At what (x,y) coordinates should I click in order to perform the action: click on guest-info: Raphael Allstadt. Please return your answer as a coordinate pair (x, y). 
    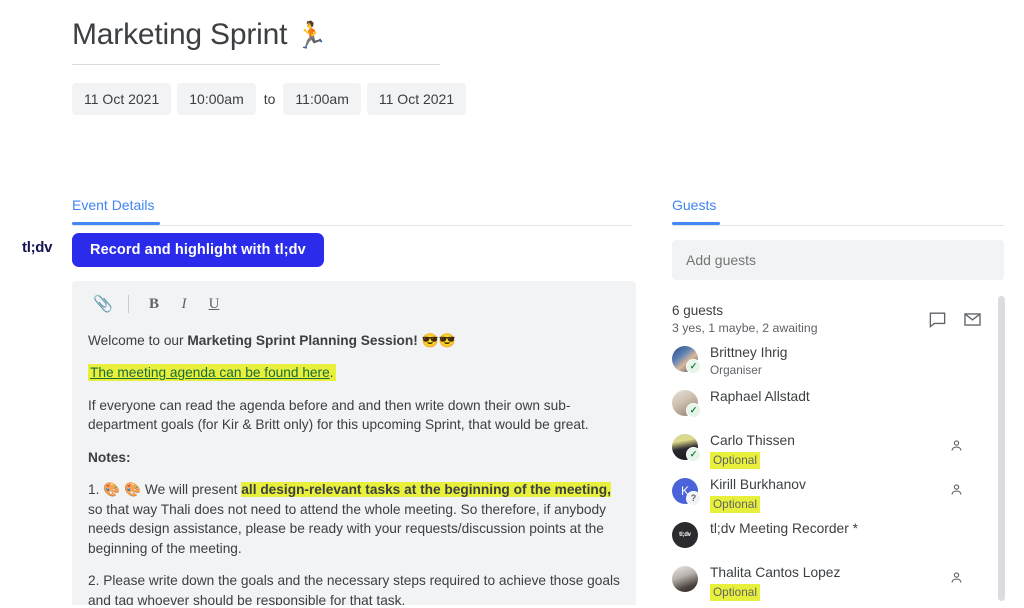
    Looking at the image, I should click on (846, 397).